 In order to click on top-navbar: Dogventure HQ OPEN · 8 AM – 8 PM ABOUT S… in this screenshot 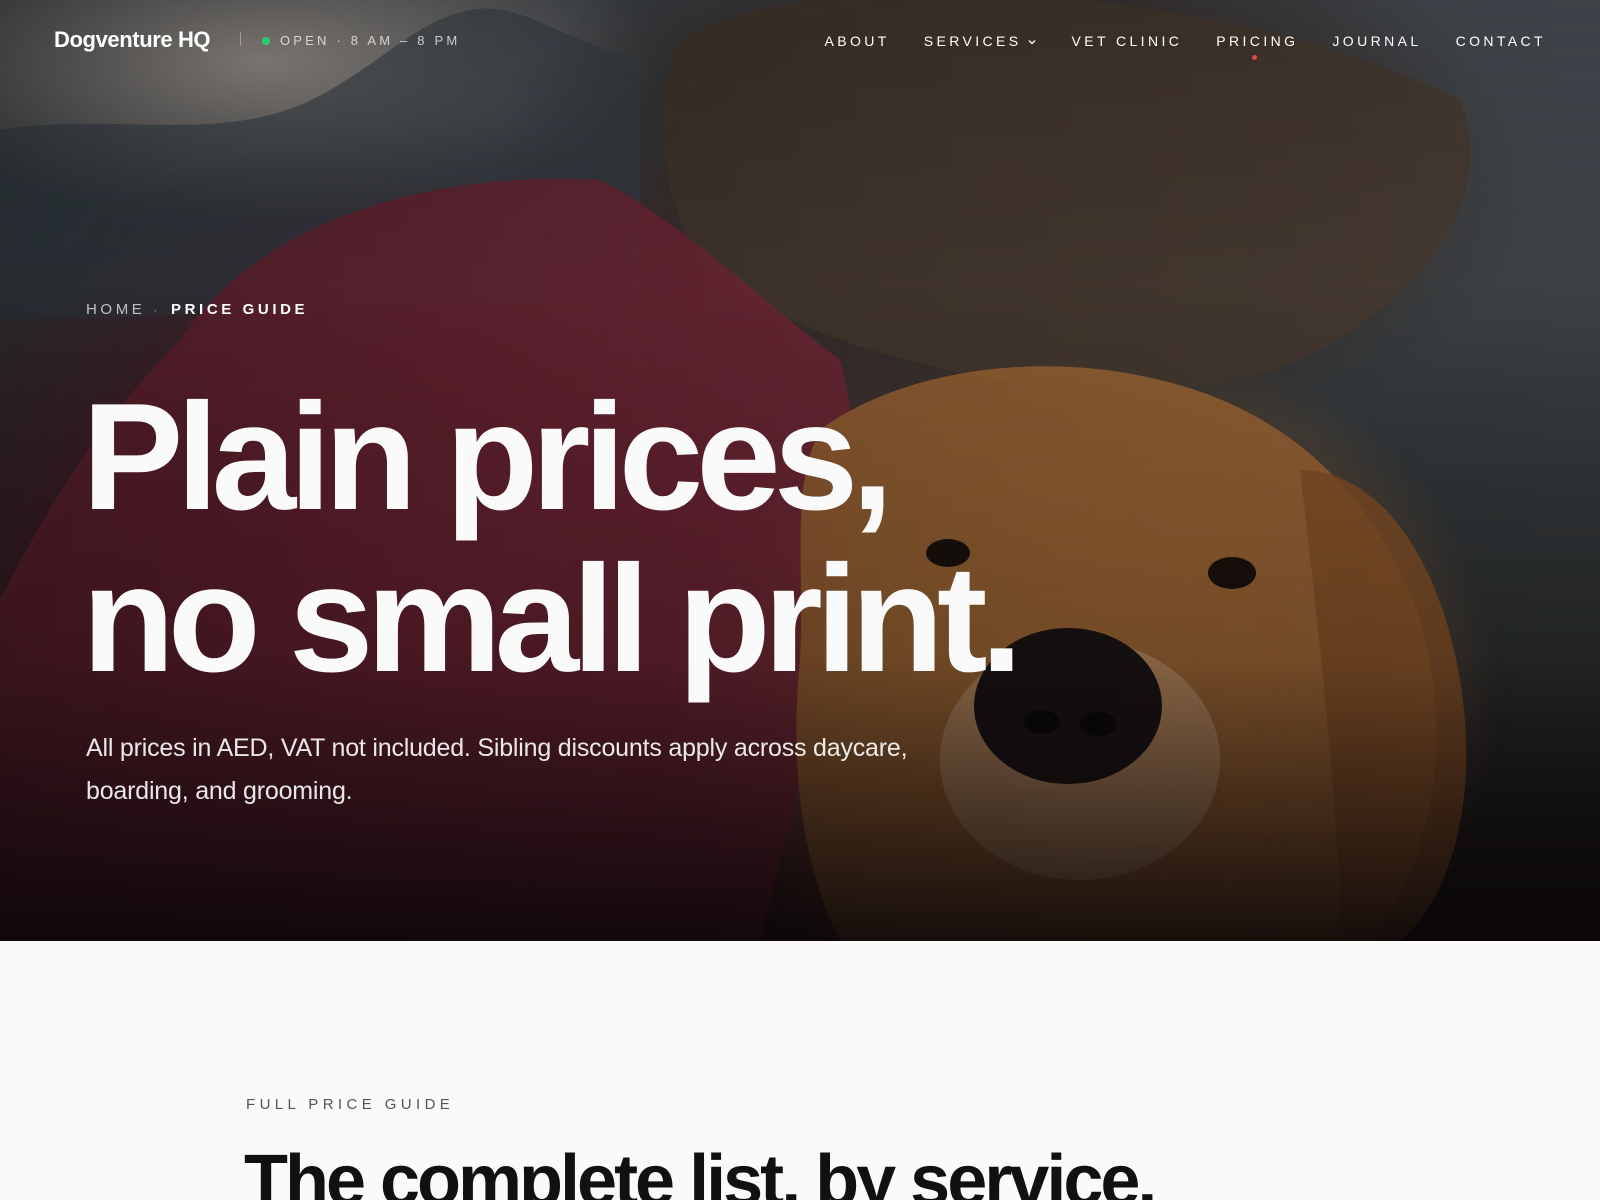, I will do `click(800, 43)`.